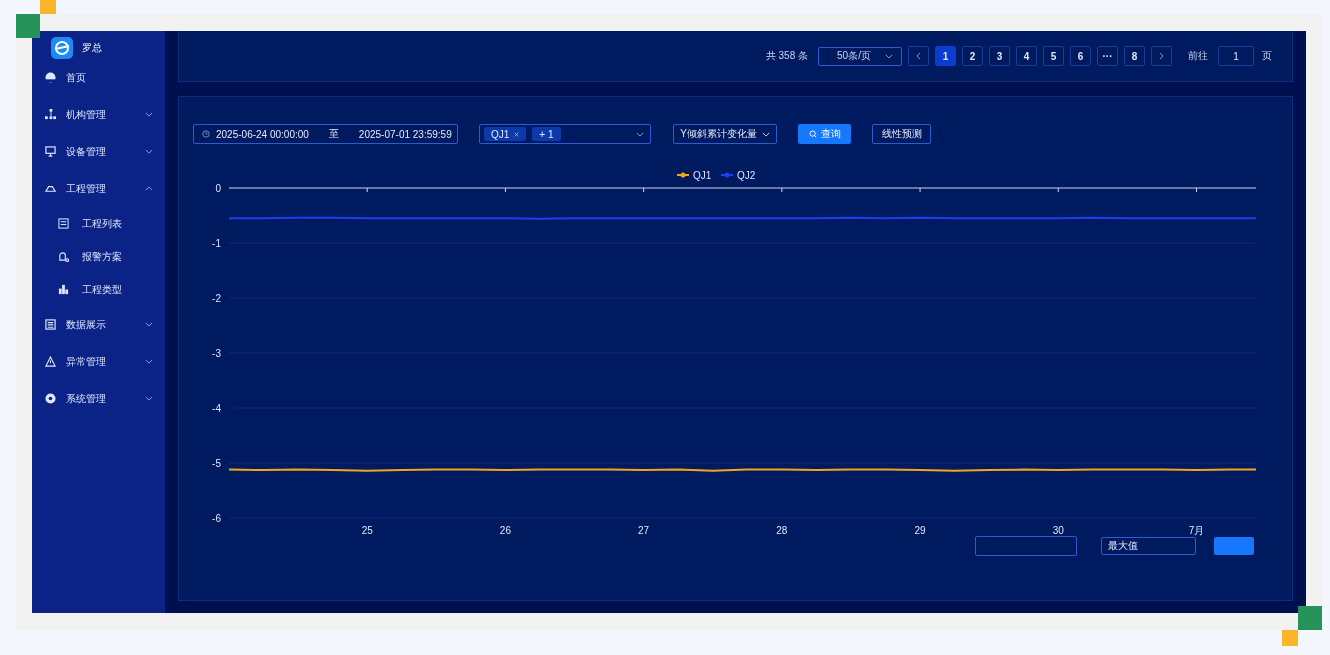  I want to click on y-axis-label: -6, so click(216, 518).